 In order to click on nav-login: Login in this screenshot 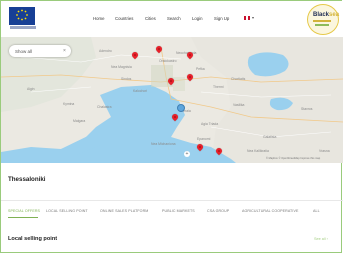, I will do `click(197, 18)`.